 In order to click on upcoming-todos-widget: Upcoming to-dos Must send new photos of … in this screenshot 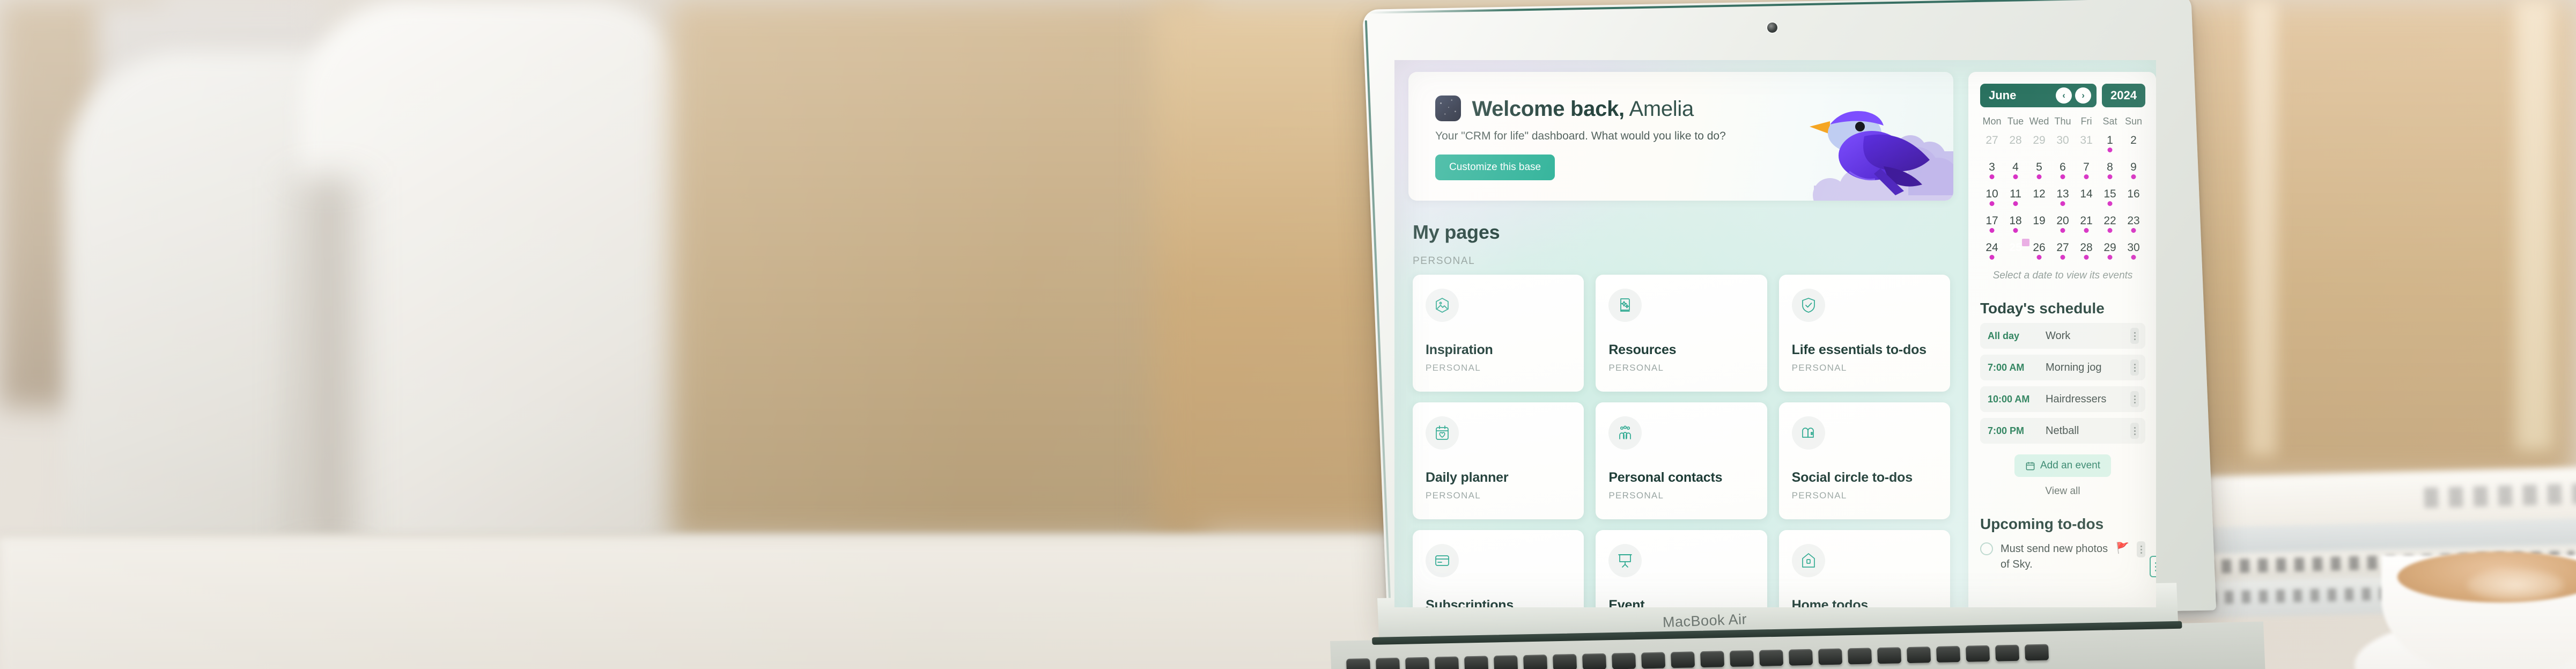, I will do `click(2062, 544)`.